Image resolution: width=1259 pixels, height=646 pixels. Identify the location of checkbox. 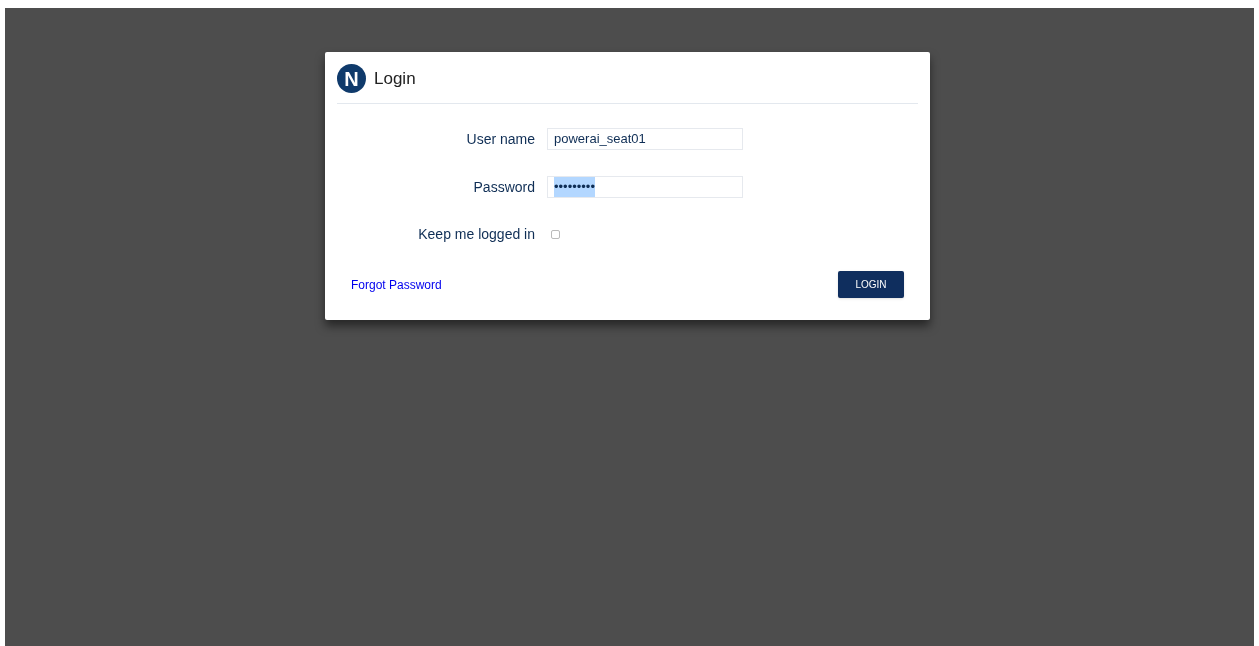
(555, 234).